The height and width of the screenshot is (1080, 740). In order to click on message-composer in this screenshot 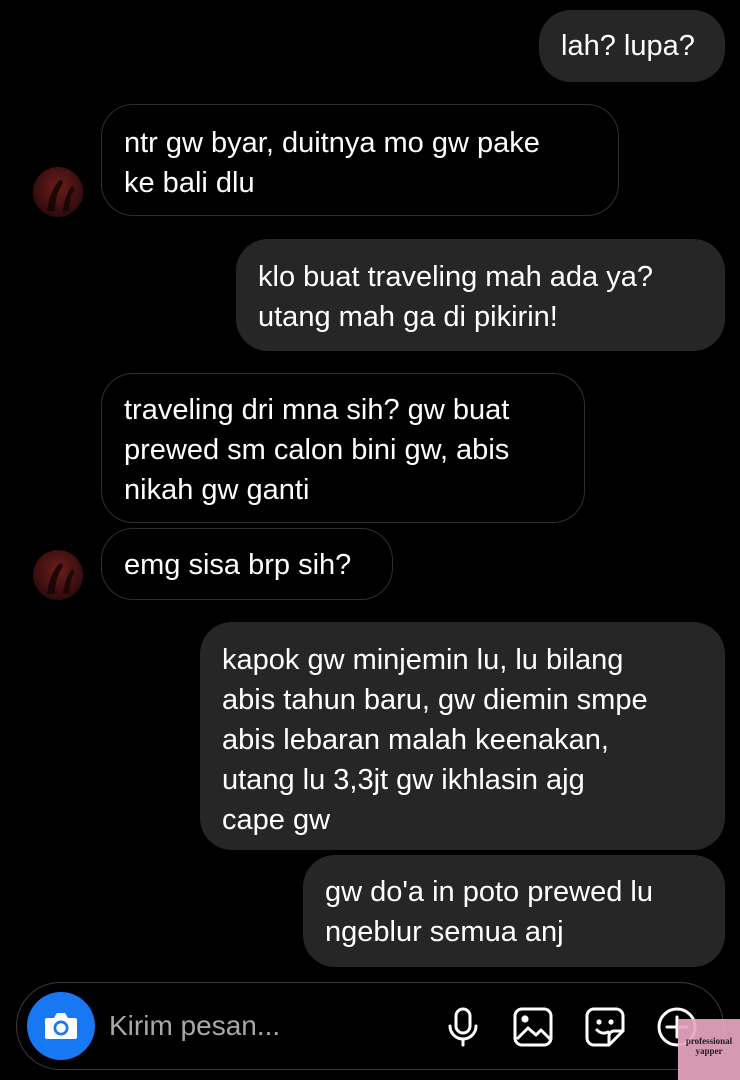, I will do `click(370, 1026)`.